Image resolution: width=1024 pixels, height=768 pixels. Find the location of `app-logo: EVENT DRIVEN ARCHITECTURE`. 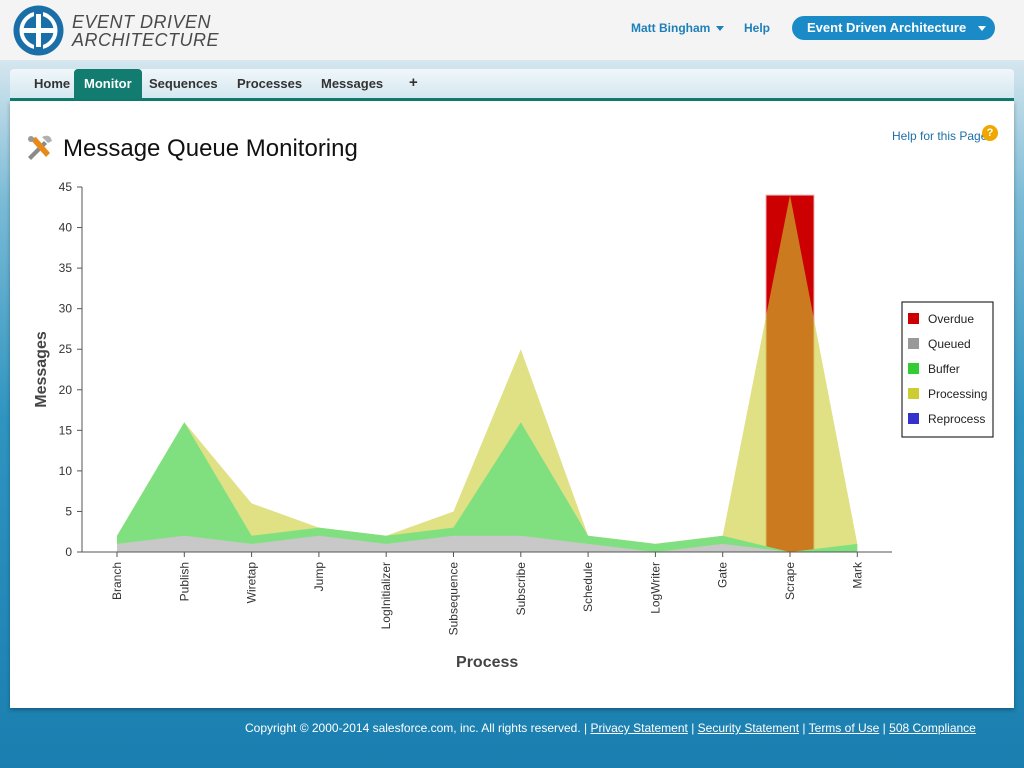

app-logo: EVENT DRIVEN ARCHITECTURE is located at coordinates (115, 32).